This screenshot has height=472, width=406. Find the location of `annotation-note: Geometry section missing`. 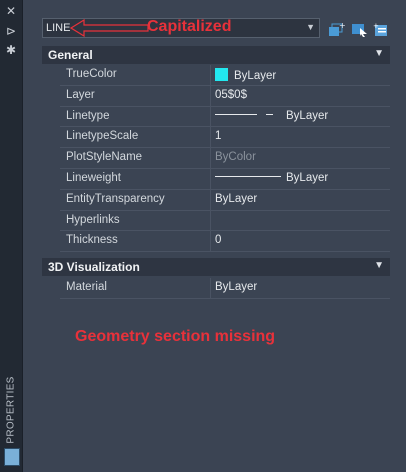

annotation-note: Geometry section missing is located at coordinates (175, 336).